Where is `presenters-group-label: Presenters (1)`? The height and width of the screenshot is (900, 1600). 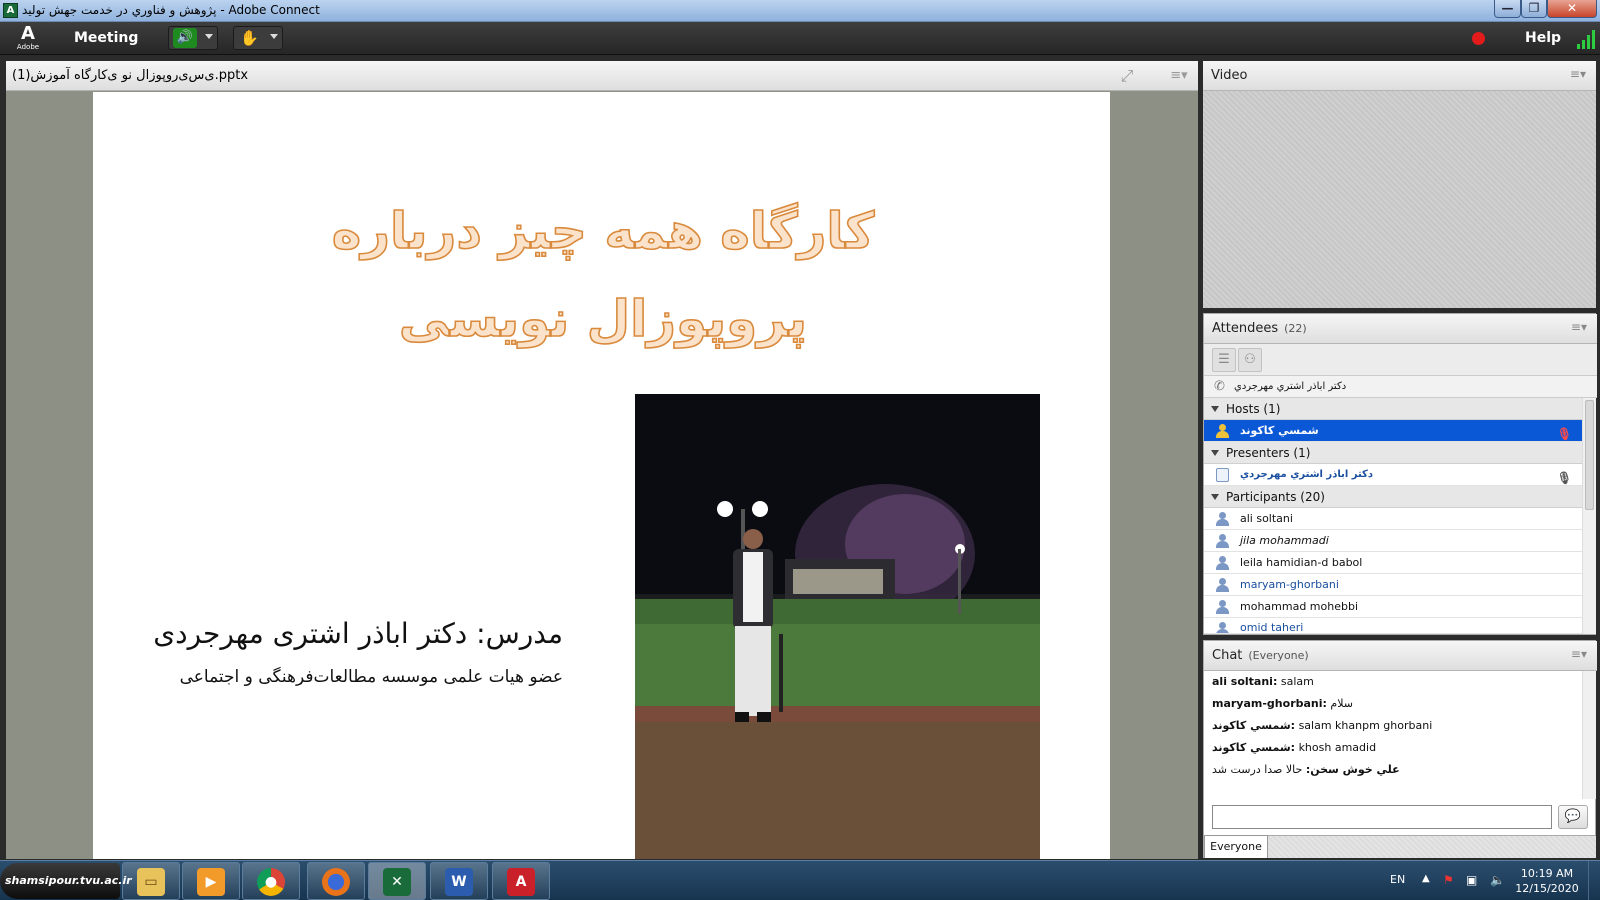 presenters-group-label: Presenters (1) is located at coordinates (1268, 453).